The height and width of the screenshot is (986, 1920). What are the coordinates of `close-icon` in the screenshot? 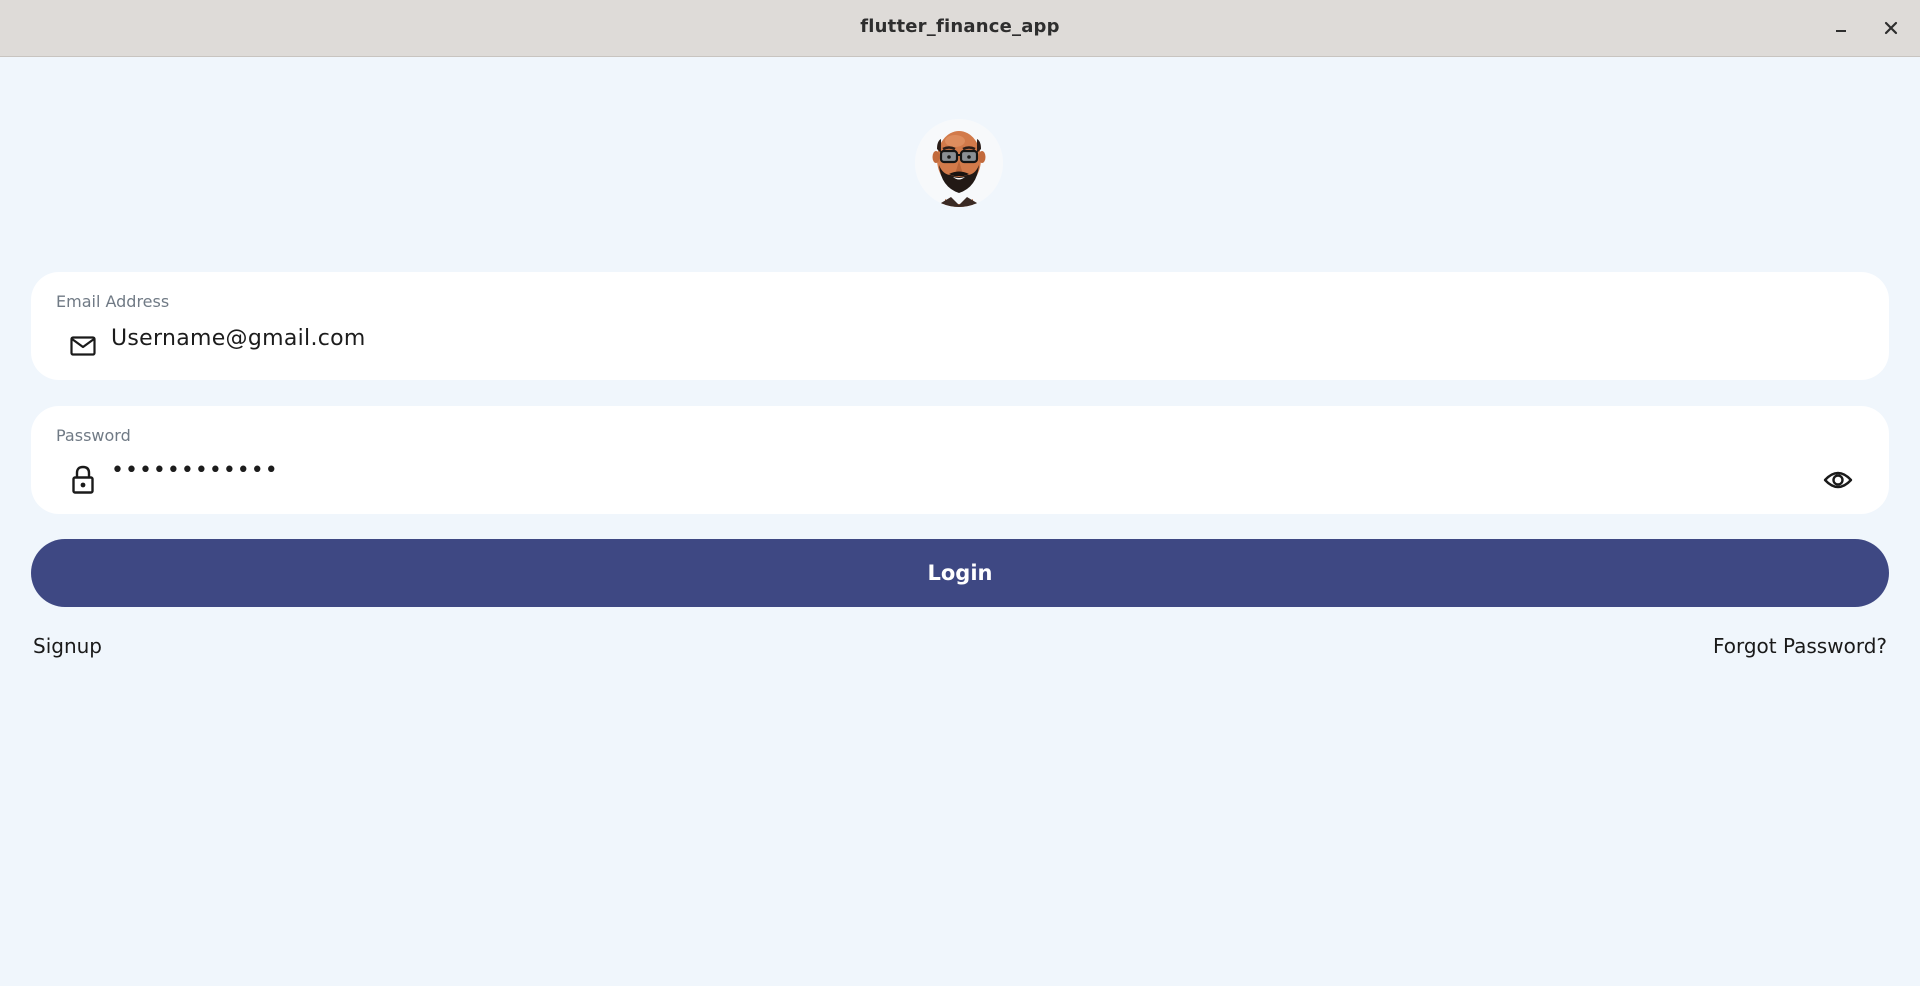 It's located at (1891, 28).